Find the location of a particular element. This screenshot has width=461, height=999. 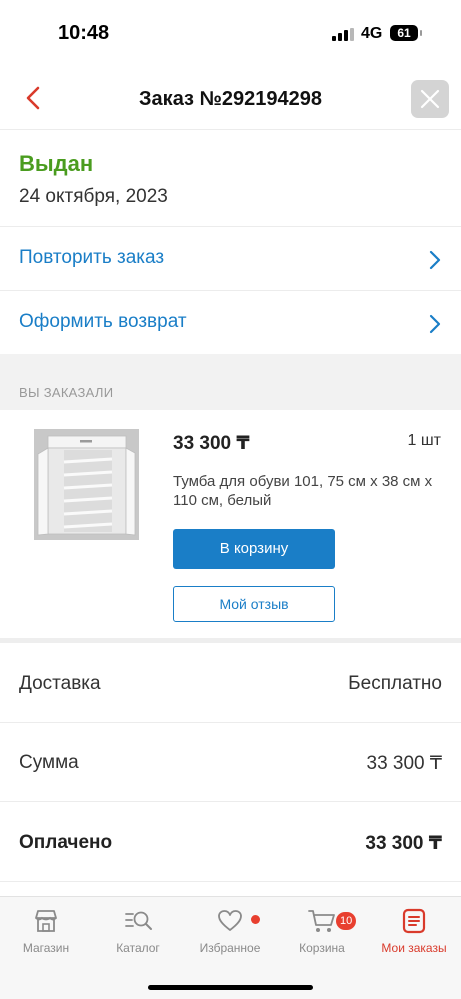

page-title: Заказ №292194298 is located at coordinates (230, 99).